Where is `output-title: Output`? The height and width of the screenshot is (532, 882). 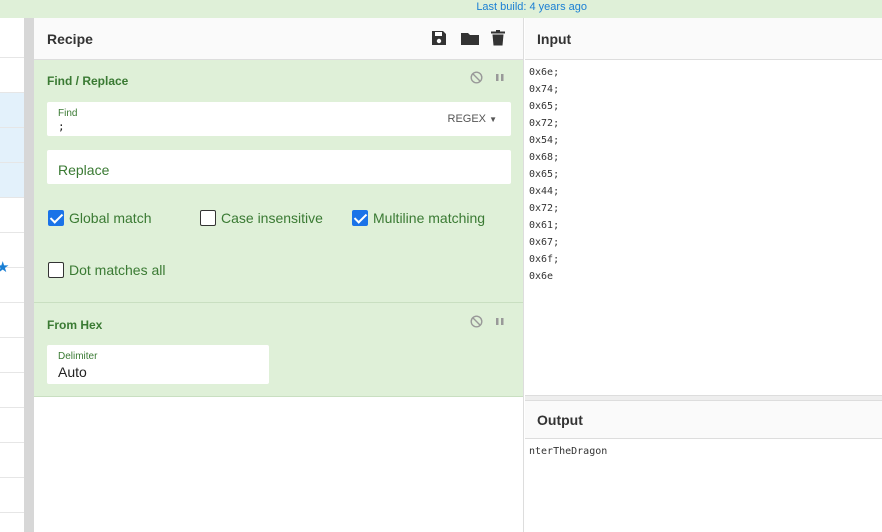
output-title: Output is located at coordinates (560, 419).